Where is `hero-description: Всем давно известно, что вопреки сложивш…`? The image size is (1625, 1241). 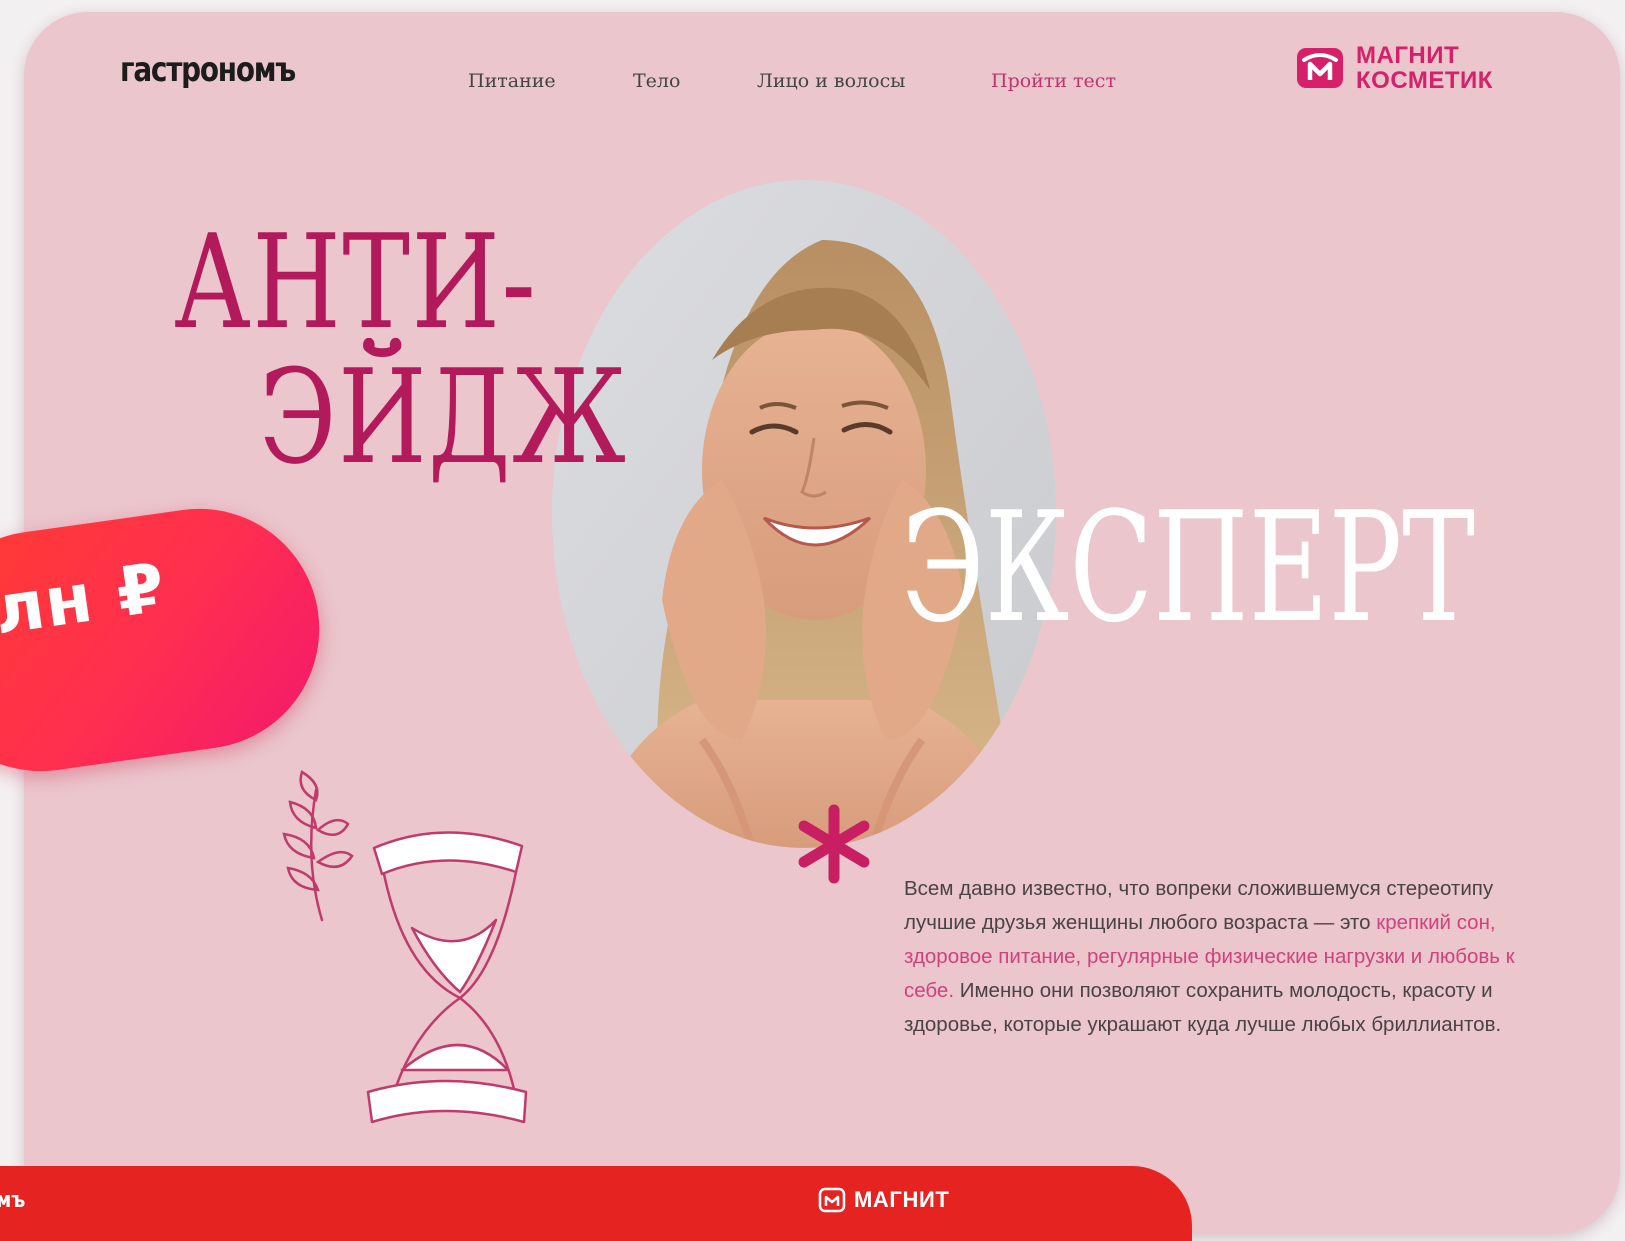 hero-description: Всем давно известно, что вопреки сложивш… is located at coordinates (1214, 957).